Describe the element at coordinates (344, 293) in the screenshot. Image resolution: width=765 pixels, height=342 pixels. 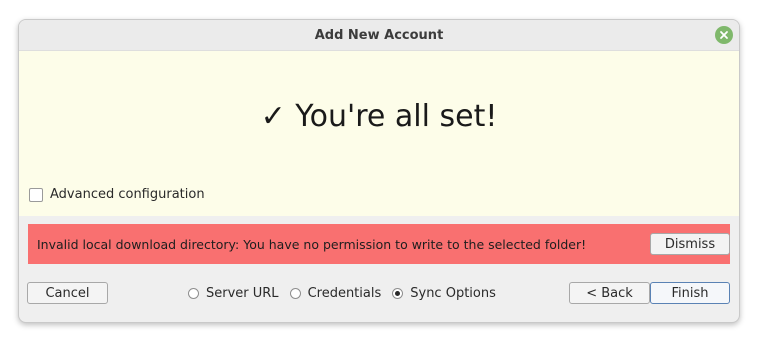
I see `step-label: Credentials` at that location.